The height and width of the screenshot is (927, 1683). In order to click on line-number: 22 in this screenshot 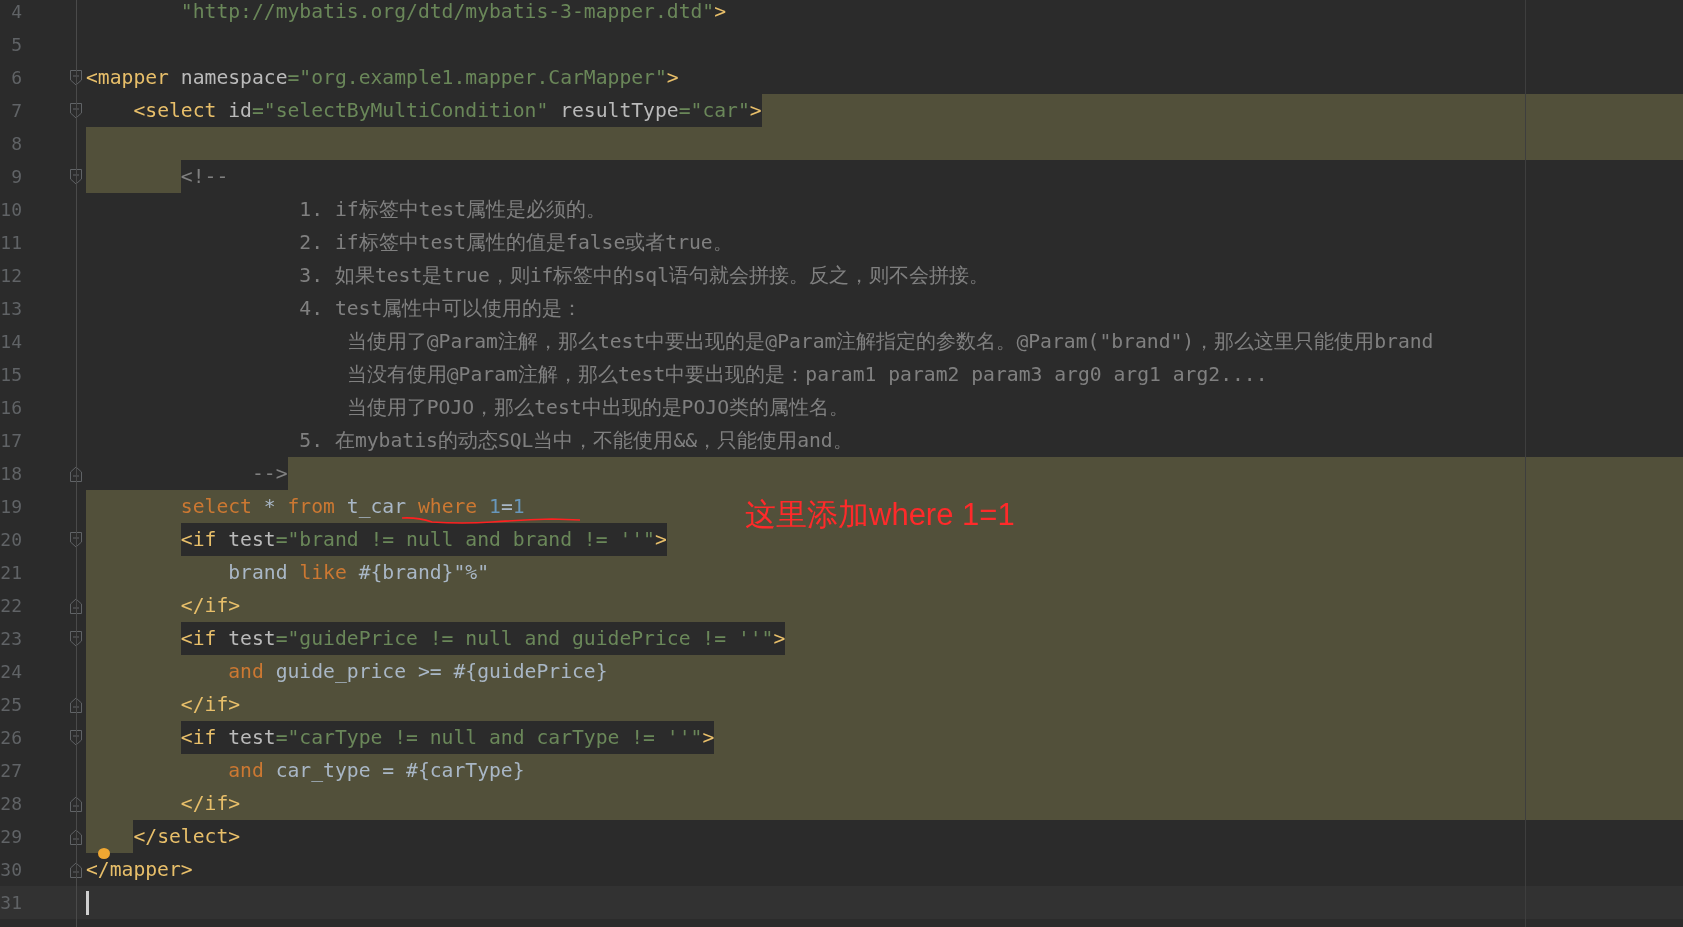, I will do `click(11, 605)`.